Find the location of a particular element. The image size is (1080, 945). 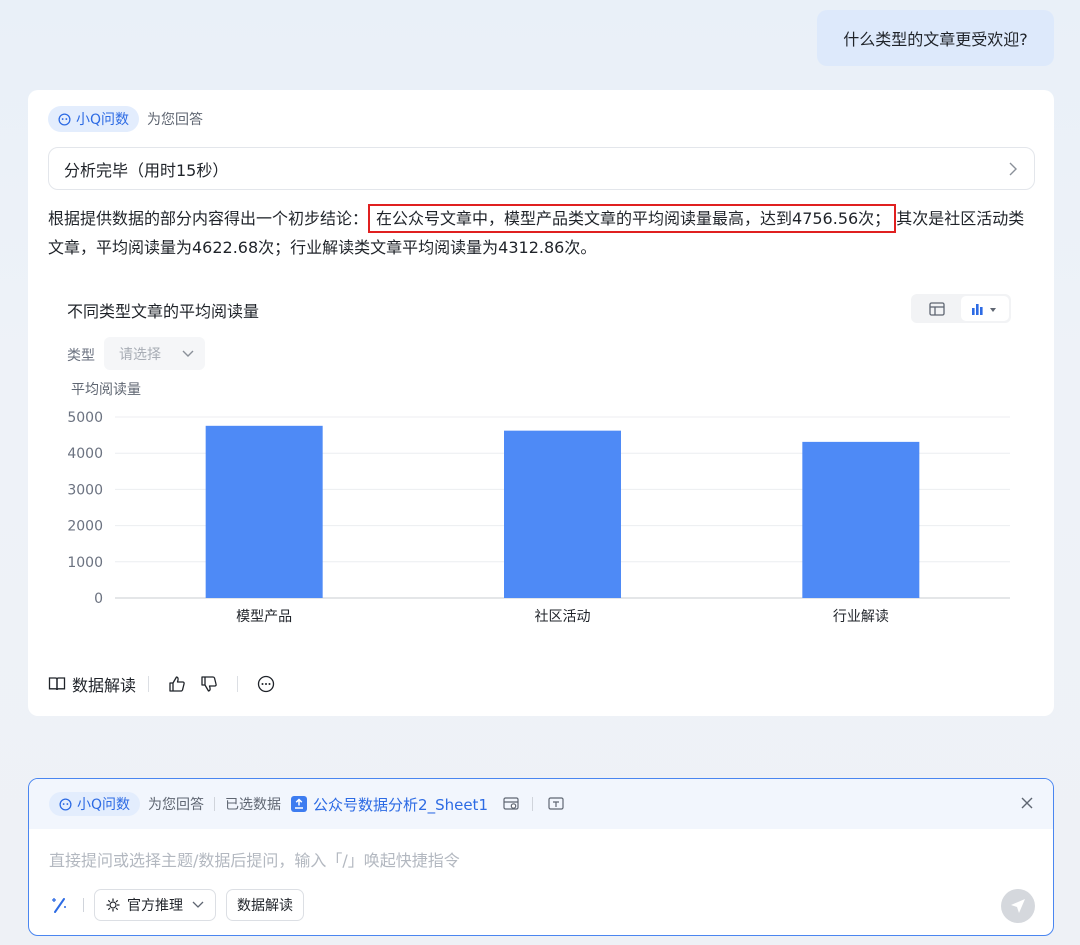

user-question-bubble: 什么类型的文章更受欢迎? is located at coordinates (935, 38).